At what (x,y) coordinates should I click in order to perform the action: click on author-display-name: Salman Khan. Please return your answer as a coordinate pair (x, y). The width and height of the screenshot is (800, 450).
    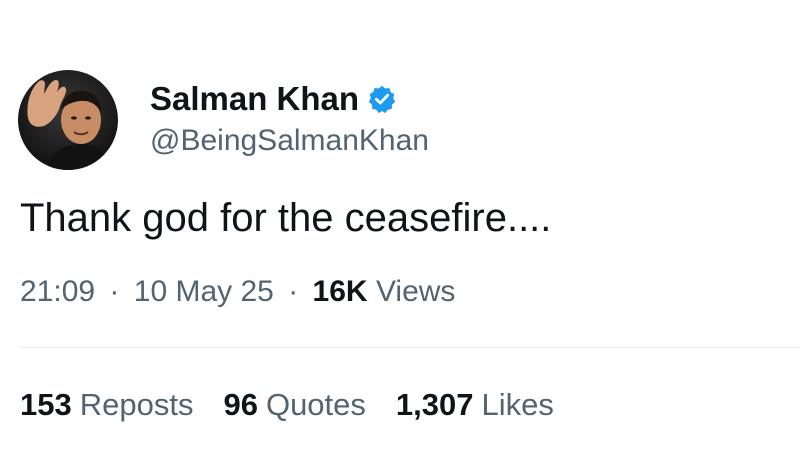
    Looking at the image, I should click on (254, 99).